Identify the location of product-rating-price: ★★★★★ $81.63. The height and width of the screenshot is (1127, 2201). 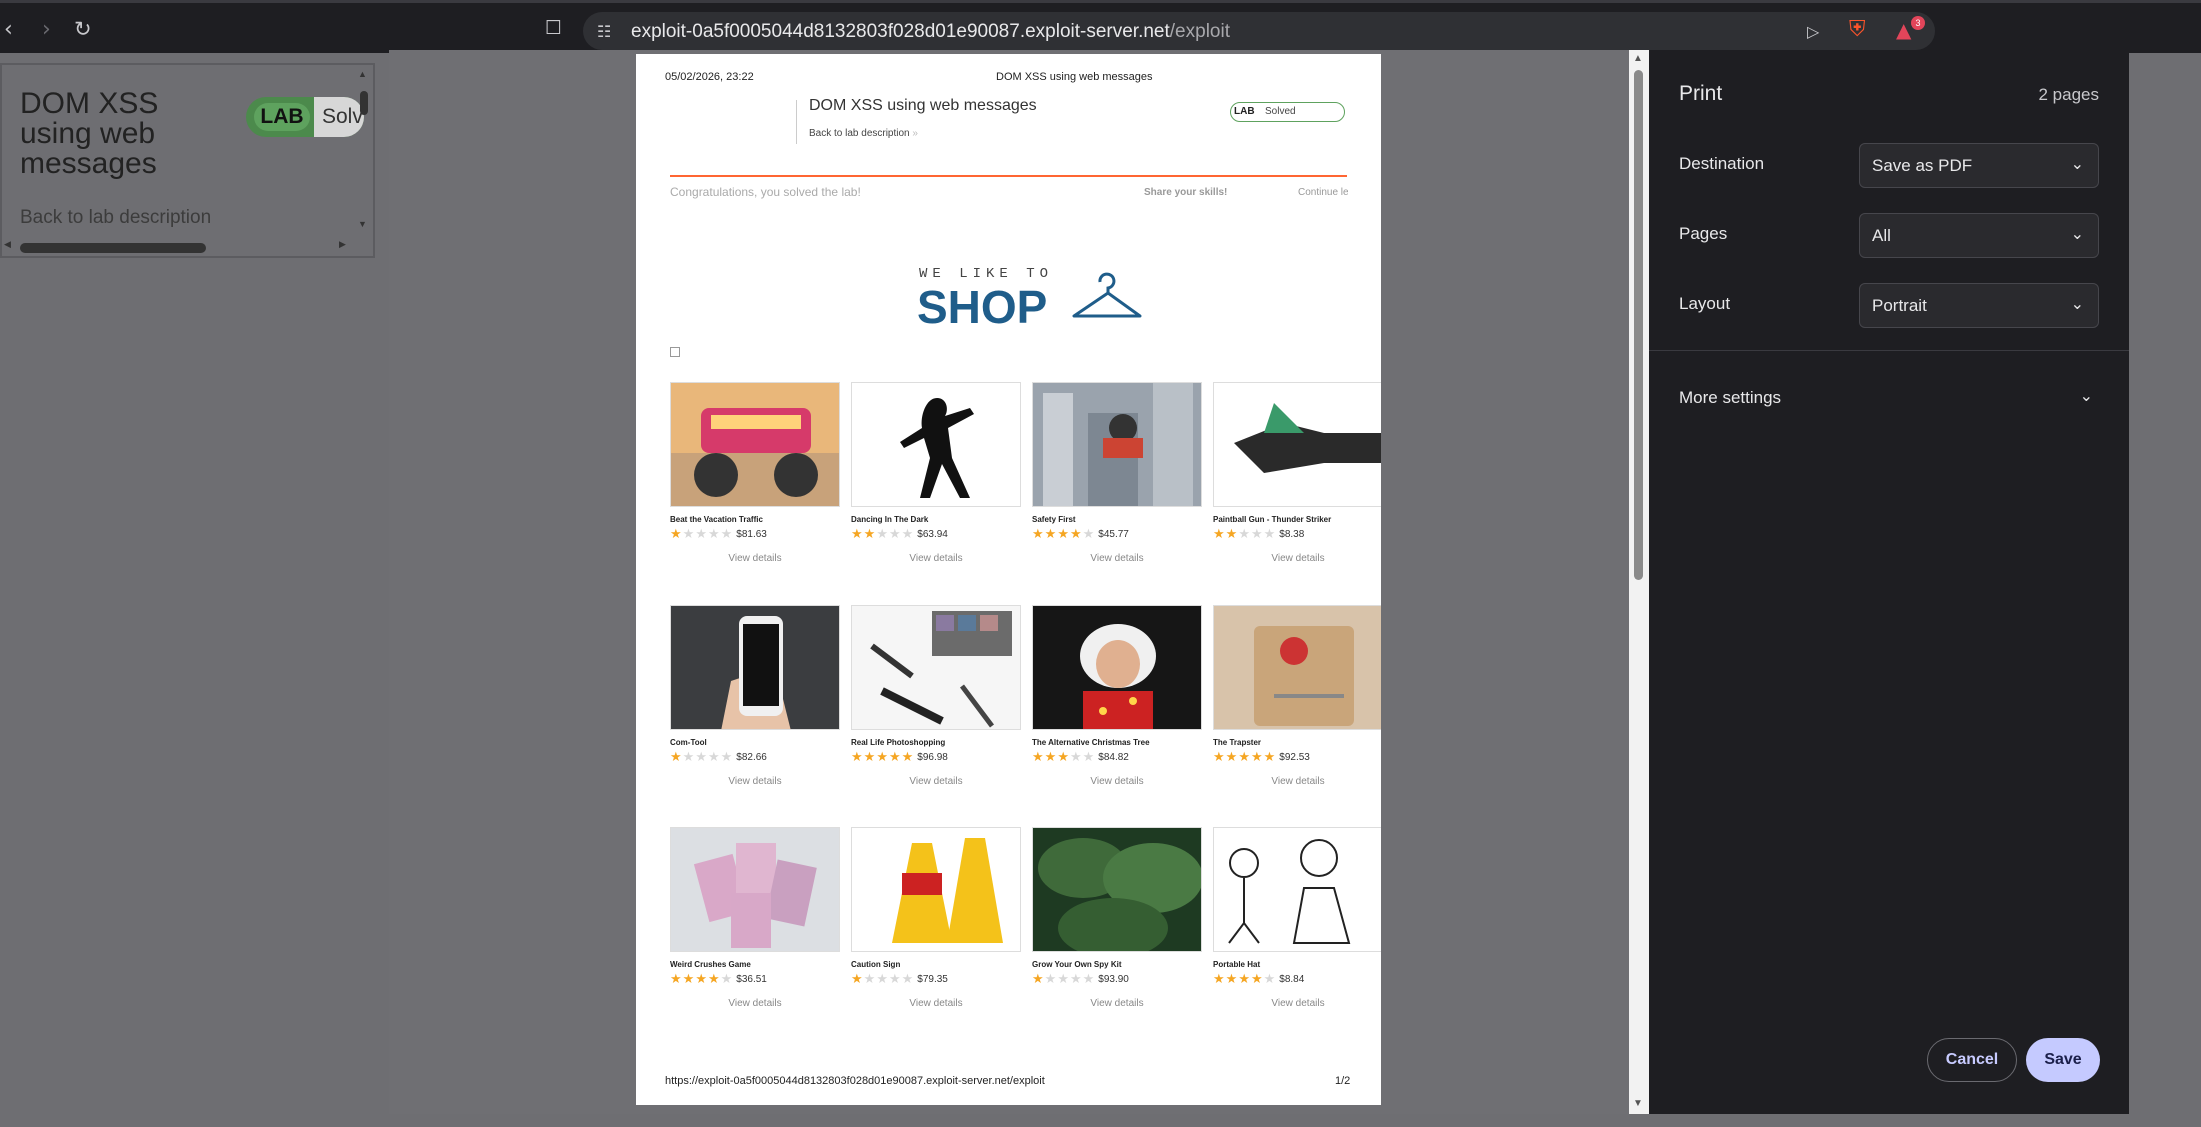
(755, 534).